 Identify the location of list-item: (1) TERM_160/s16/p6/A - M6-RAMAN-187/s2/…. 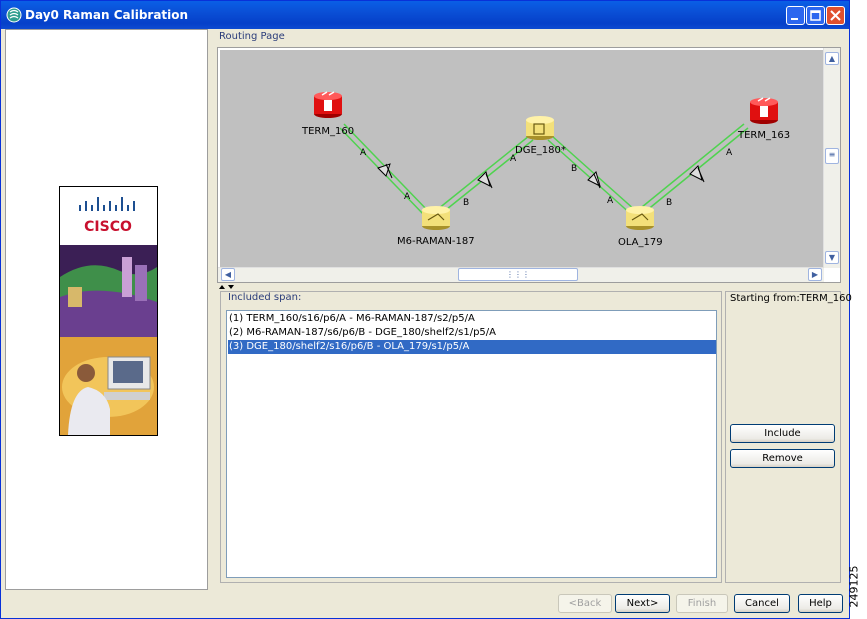
(472, 319).